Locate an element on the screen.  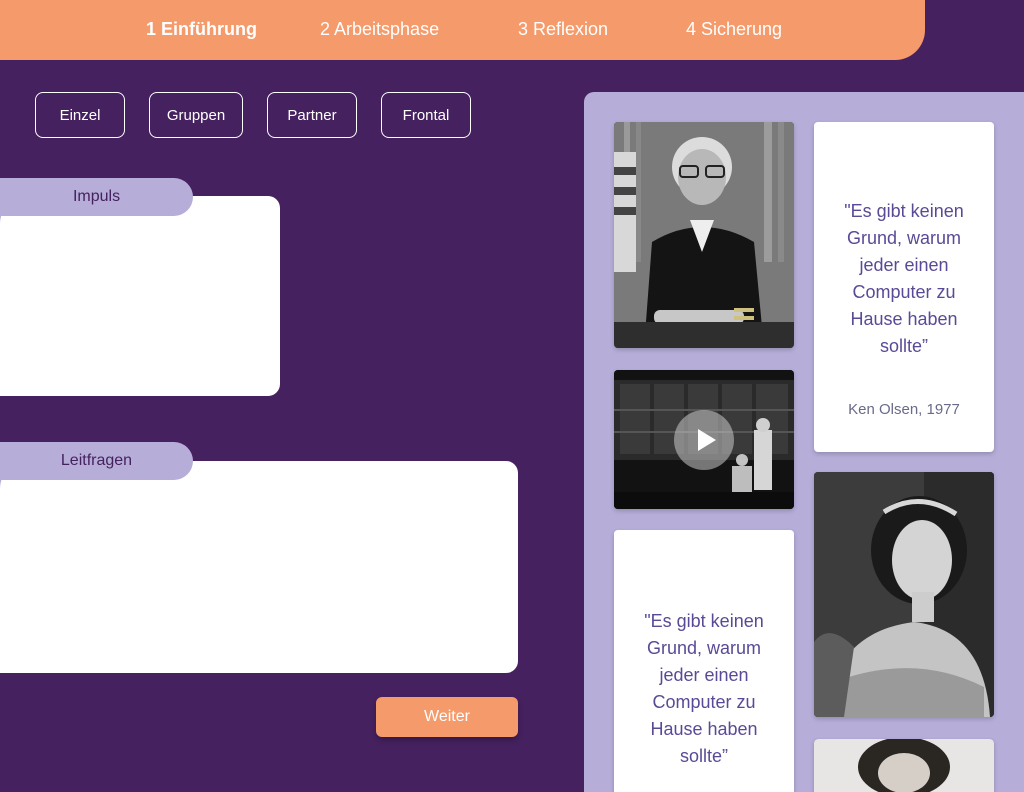
portrait-photo-lady is located at coordinates (904, 594).